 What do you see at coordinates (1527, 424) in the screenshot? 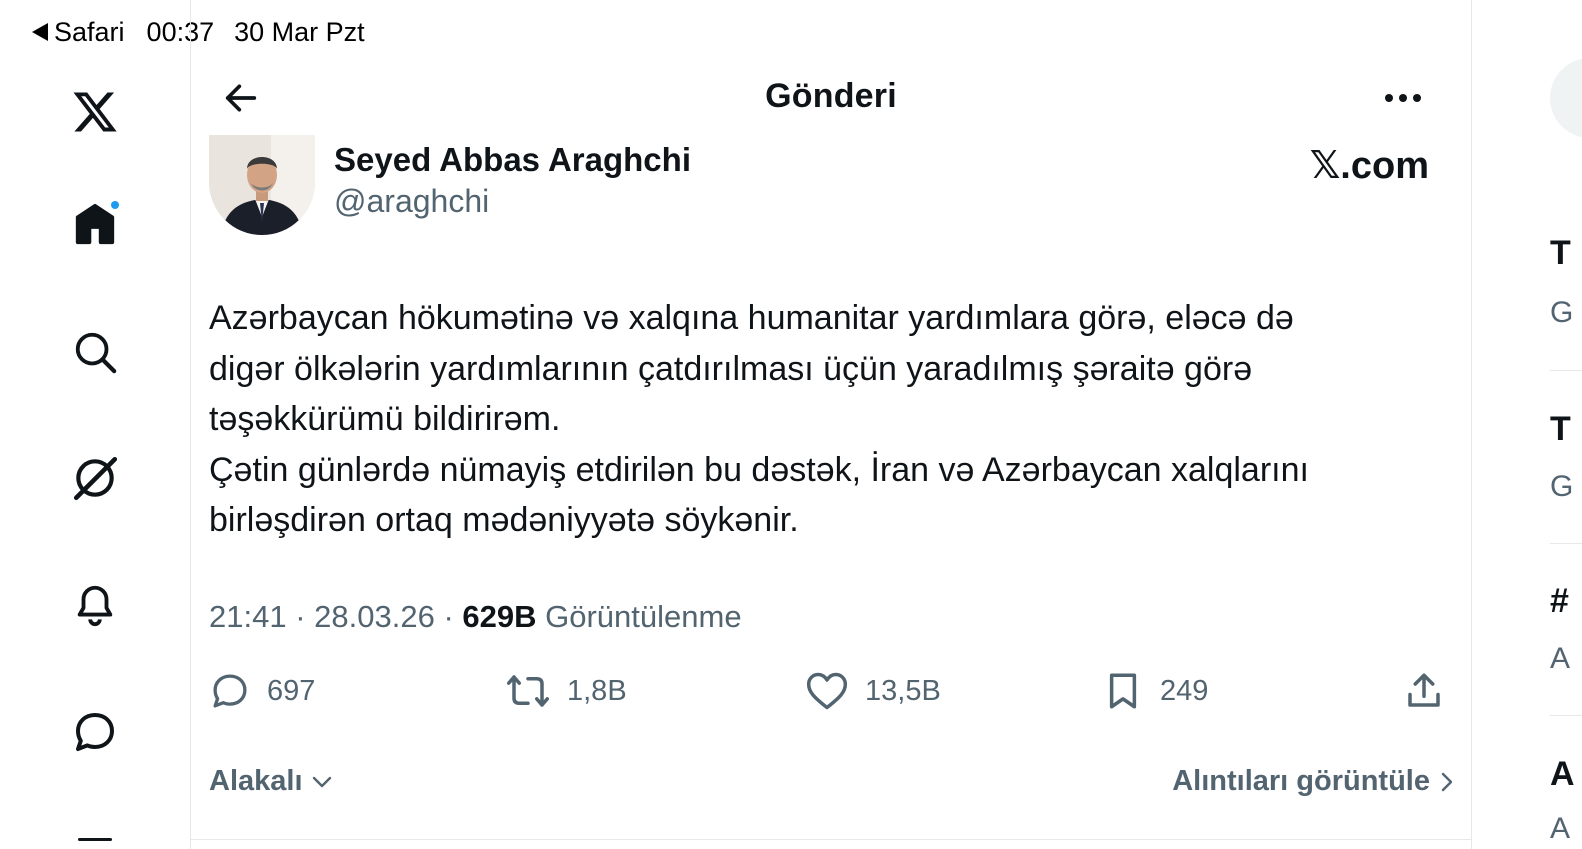
I see `right-sidebar-peek: T G T G # A A A` at bounding box center [1527, 424].